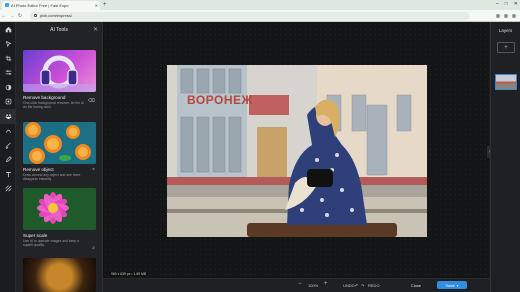 The width and height of the screenshot is (520, 292). I want to click on hatch-icon, so click(8, 188).